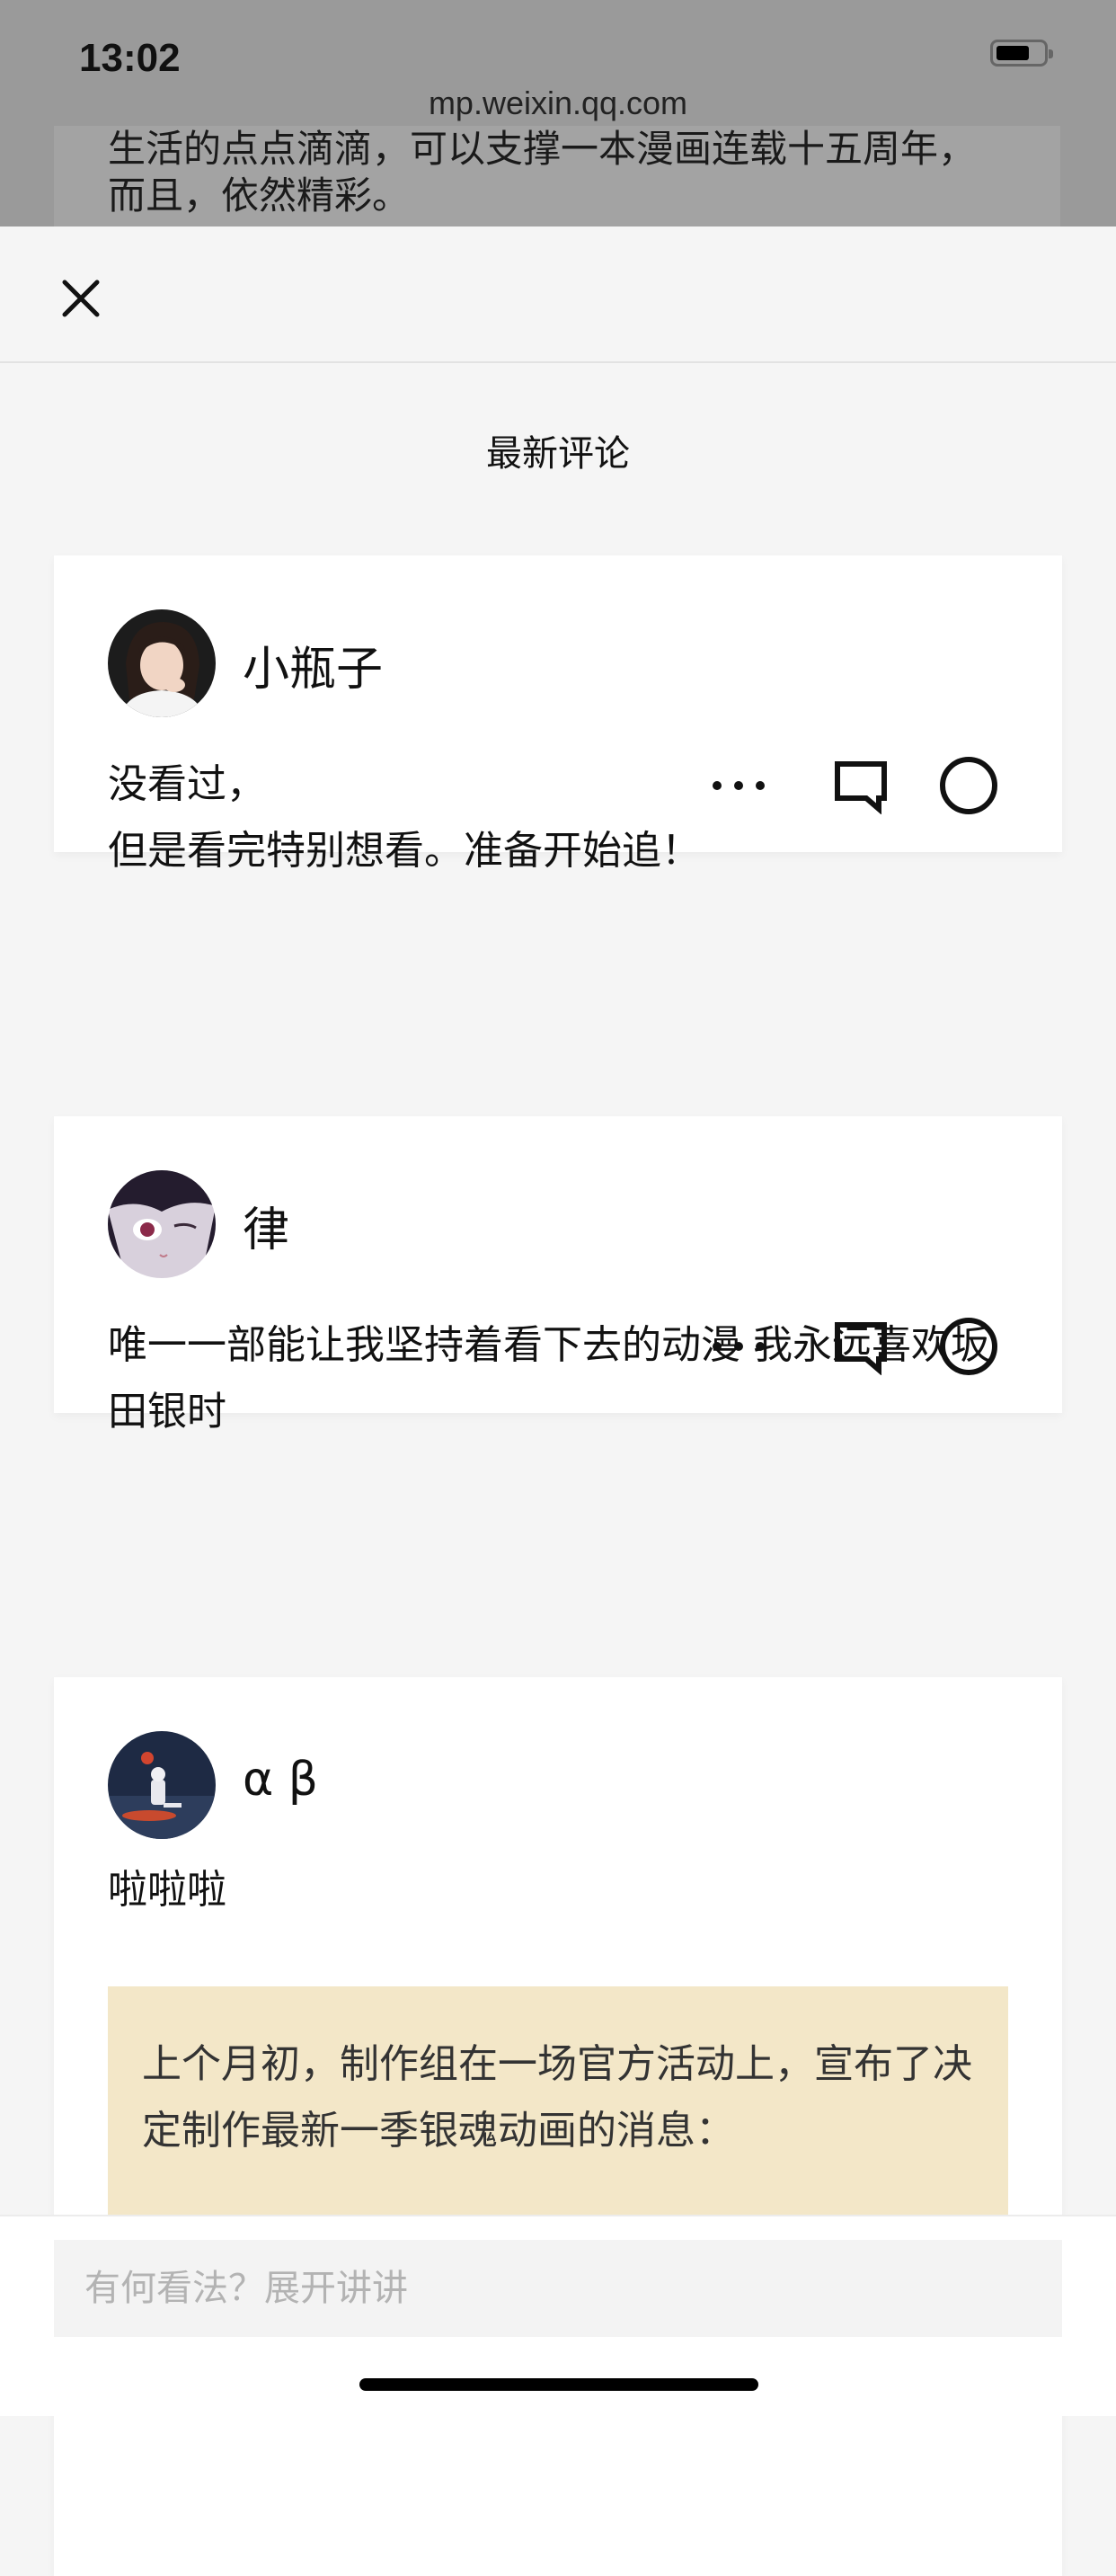 This screenshot has height=2576, width=1116. What do you see at coordinates (280, 1780) in the screenshot?
I see `username: α β` at bounding box center [280, 1780].